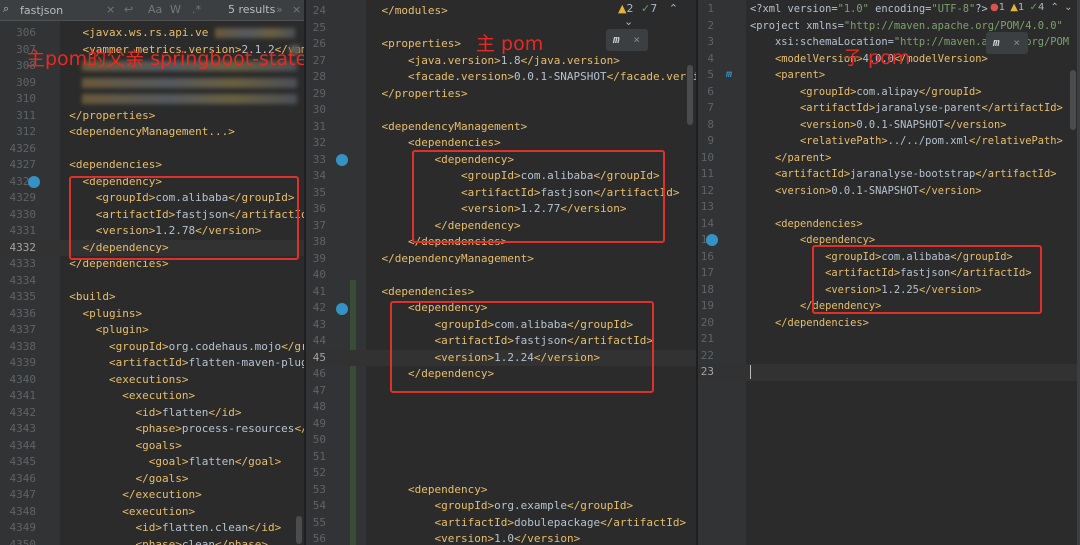 The image size is (1080, 545). Describe the element at coordinates (152, 330) in the screenshot. I see `code-line: 4337 <plugin>` at that location.